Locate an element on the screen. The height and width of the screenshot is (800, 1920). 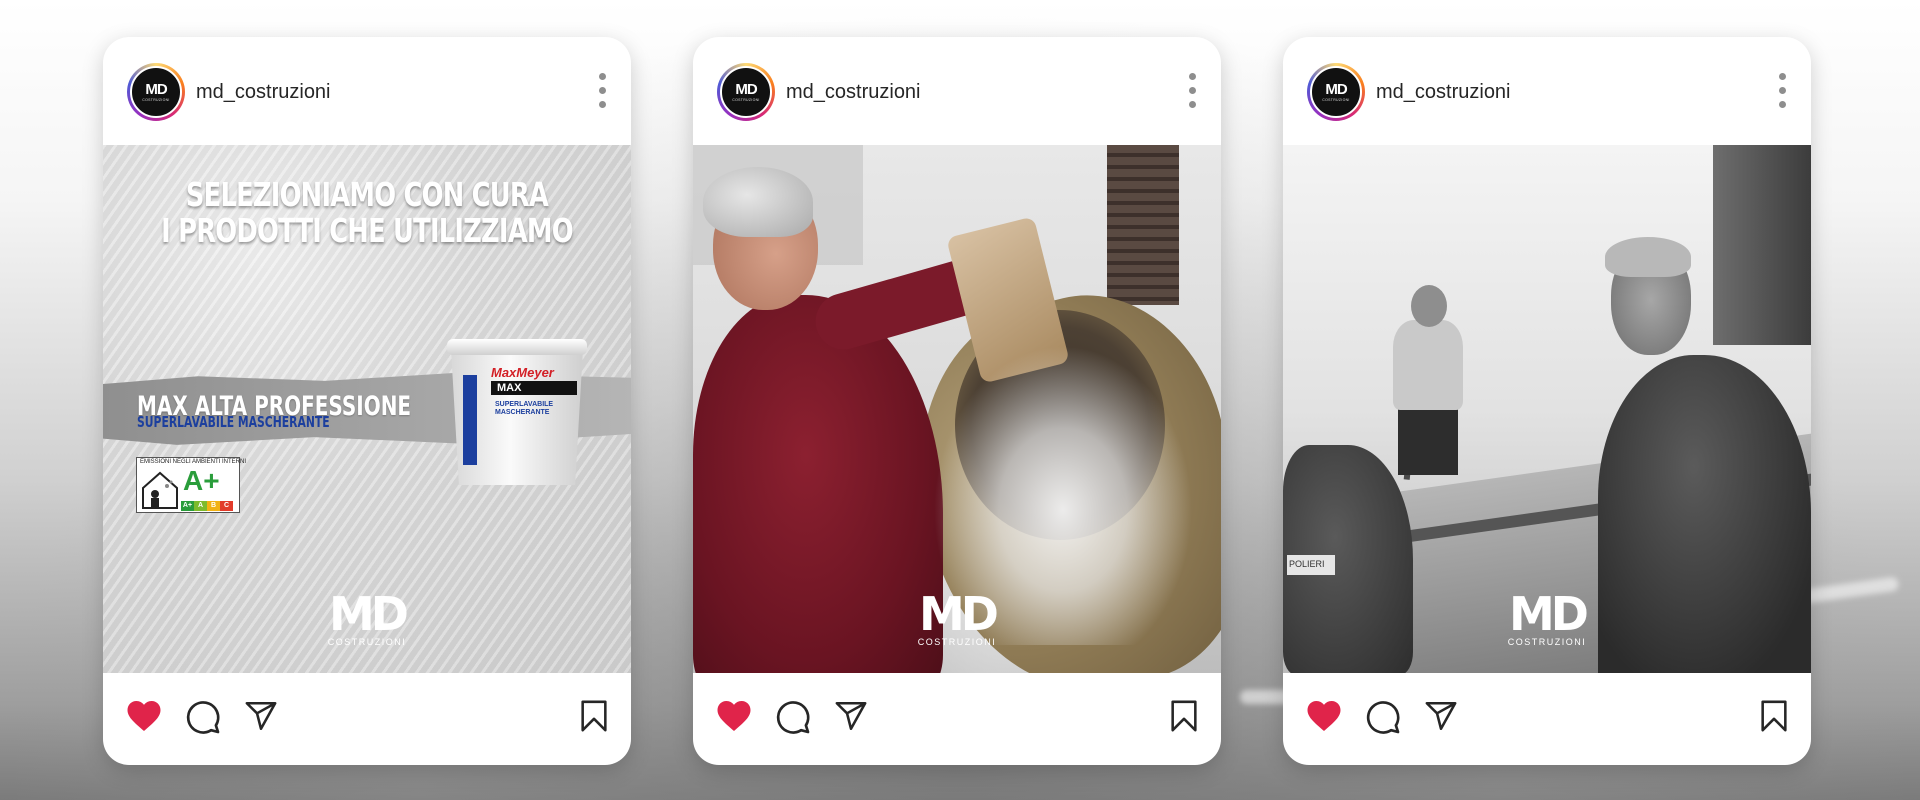
window-shutter is located at coordinates (1143, 225).